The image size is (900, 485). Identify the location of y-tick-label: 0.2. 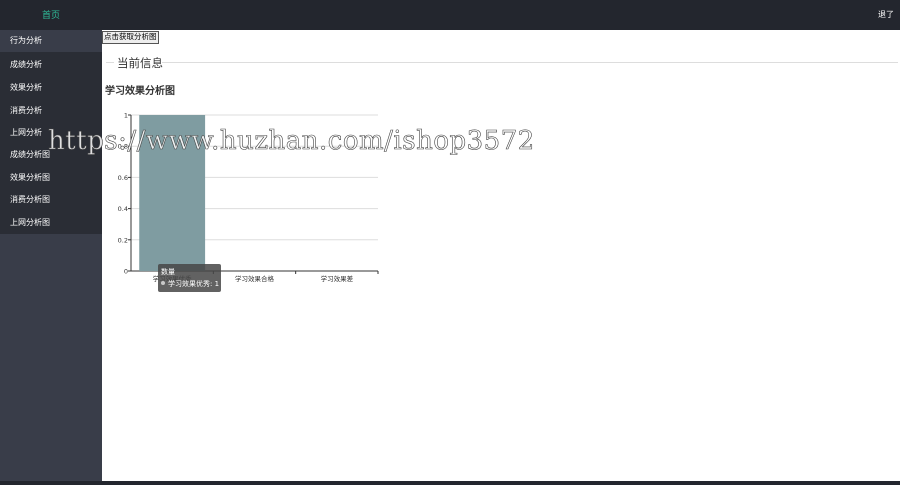
(123, 240).